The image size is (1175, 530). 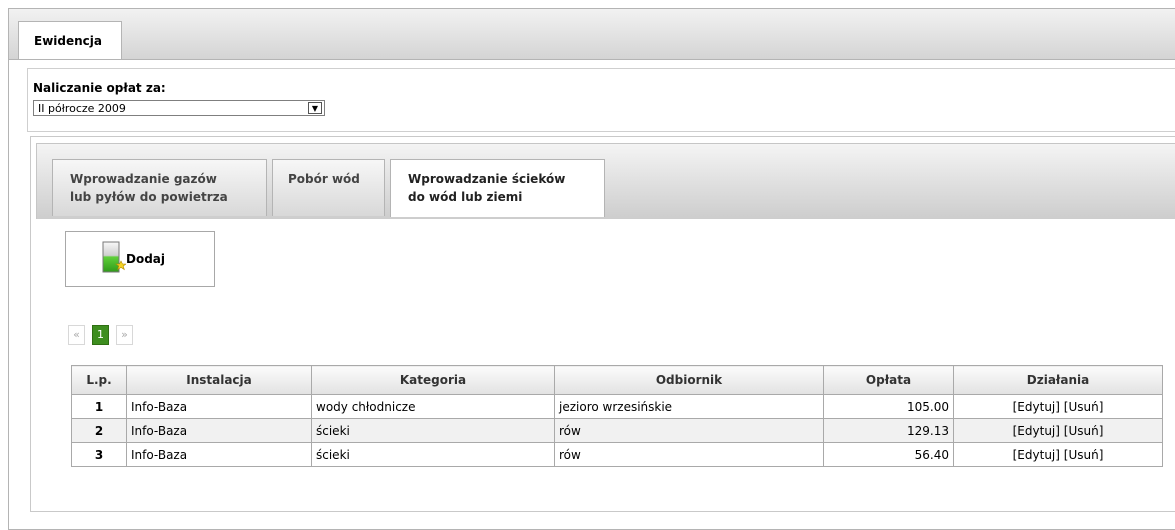 What do you see at coordinates (888, 406) in the screenshot?
I see `cell-oplata: 105.00` at bounding box center [888, 406].